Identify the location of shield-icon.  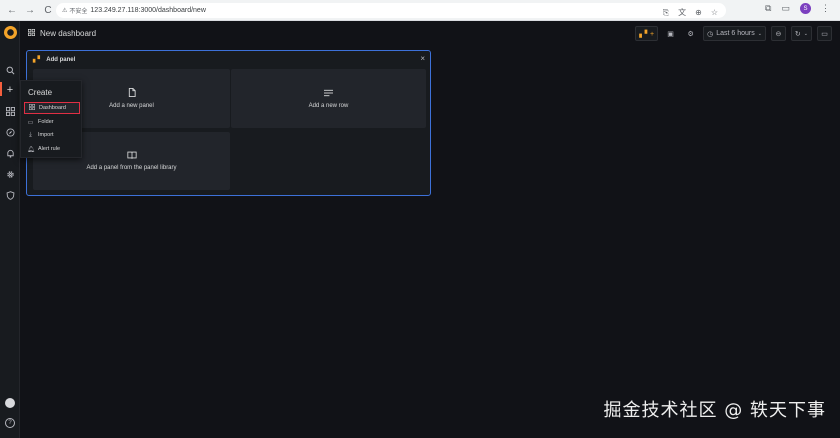
(10, 195).